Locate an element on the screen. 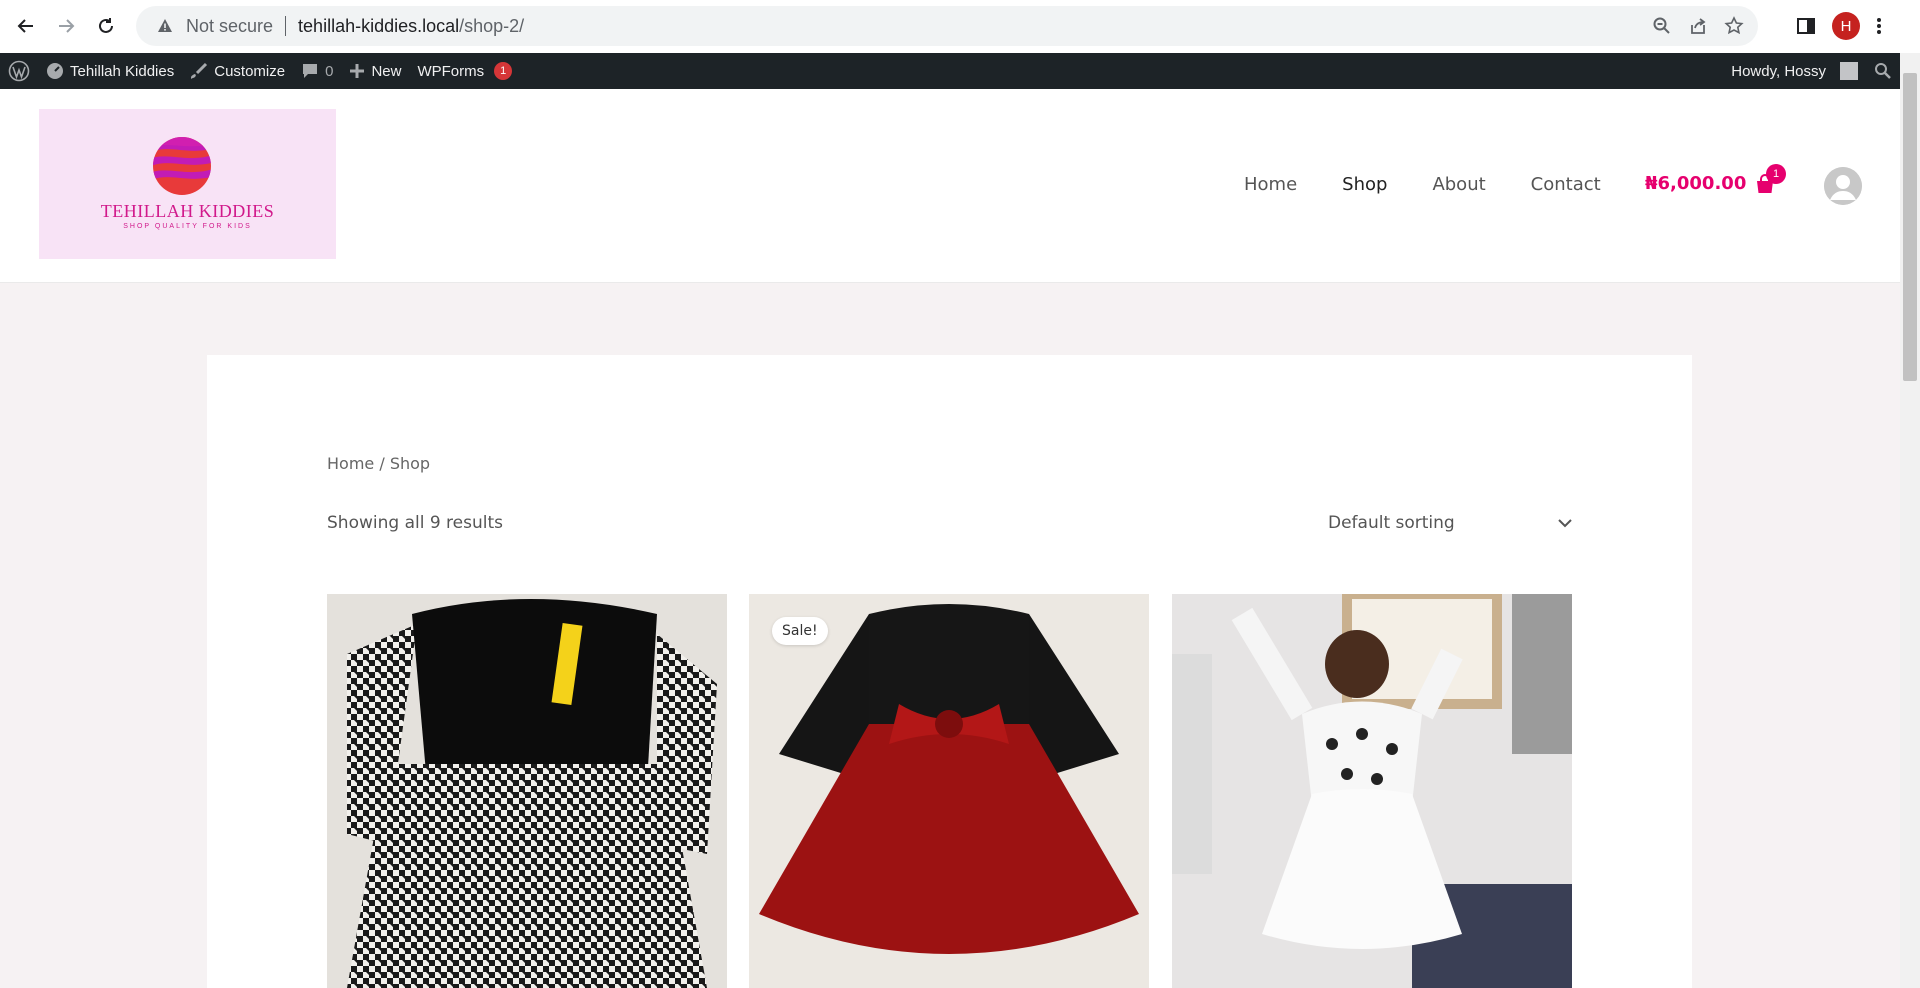 The image size is (1920, 988). customize-label: Customize is located at coordinates (250, 71).